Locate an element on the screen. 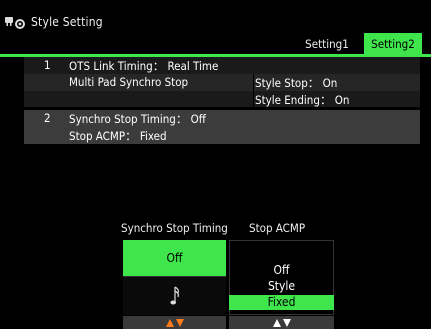 Image resolution: width=431 pixels, height=329 pixels. stop-acmp-label: Stop ACMP： Fixed is located at coordinates (118, 136).